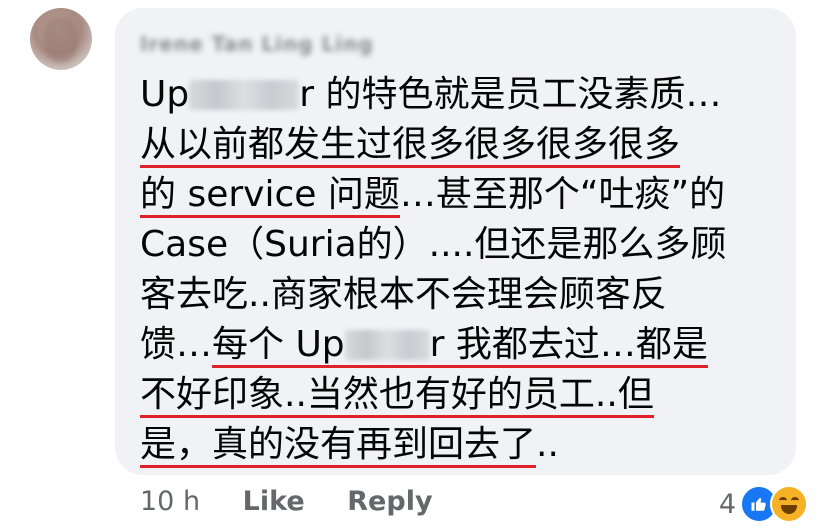 Image resolution: width=828 pixels, height=529 pixels. Describe the element at coordinates (789, 509) in the screenshot. I see `haha-mouth` at that location.